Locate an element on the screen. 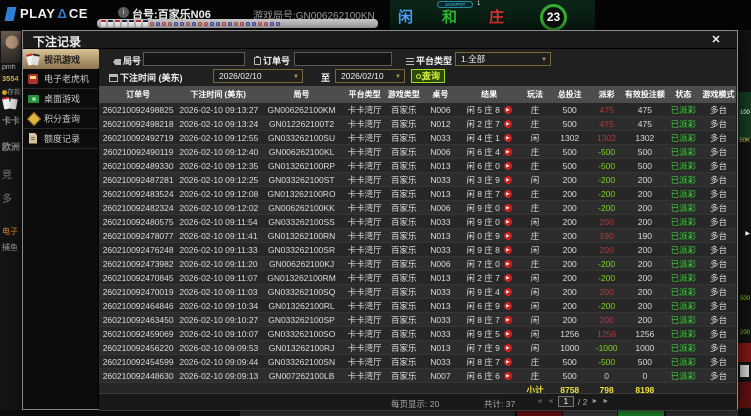  date-to-select: 2026/02/10 is located at coordinates (370, 76).